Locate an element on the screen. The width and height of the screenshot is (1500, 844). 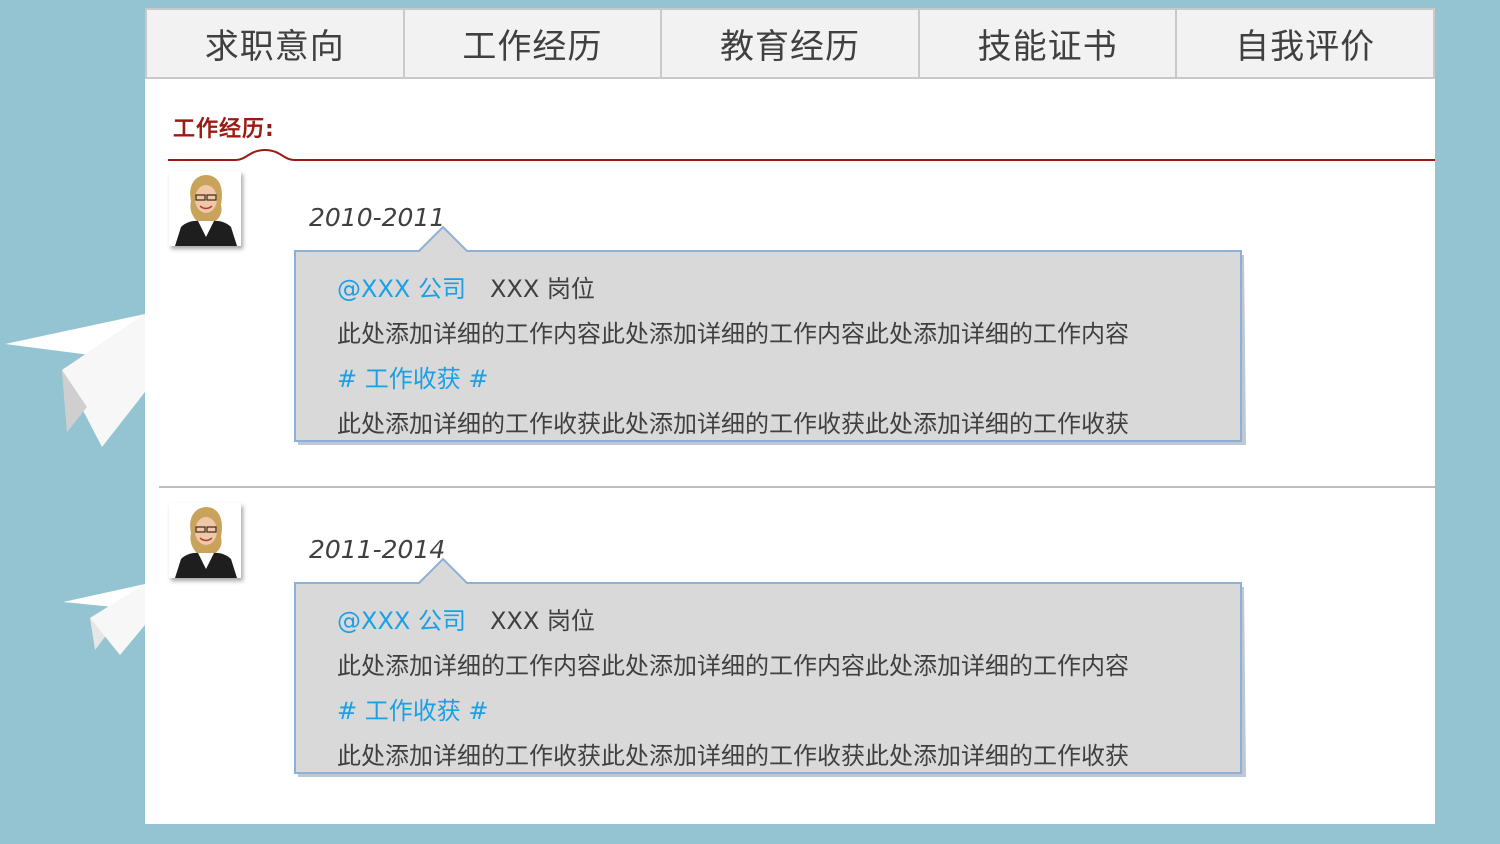
section-title: 工作经历: is located at coordinates (224, 129).